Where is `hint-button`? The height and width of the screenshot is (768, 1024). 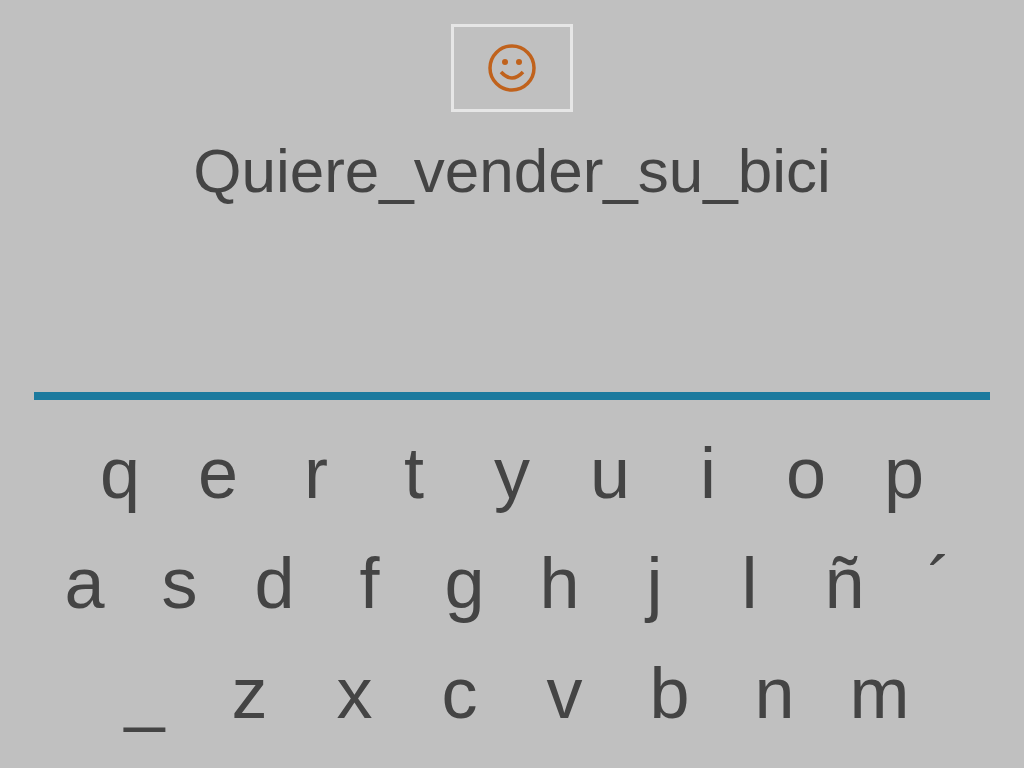
hint-button is located at coordinates (512, 68).